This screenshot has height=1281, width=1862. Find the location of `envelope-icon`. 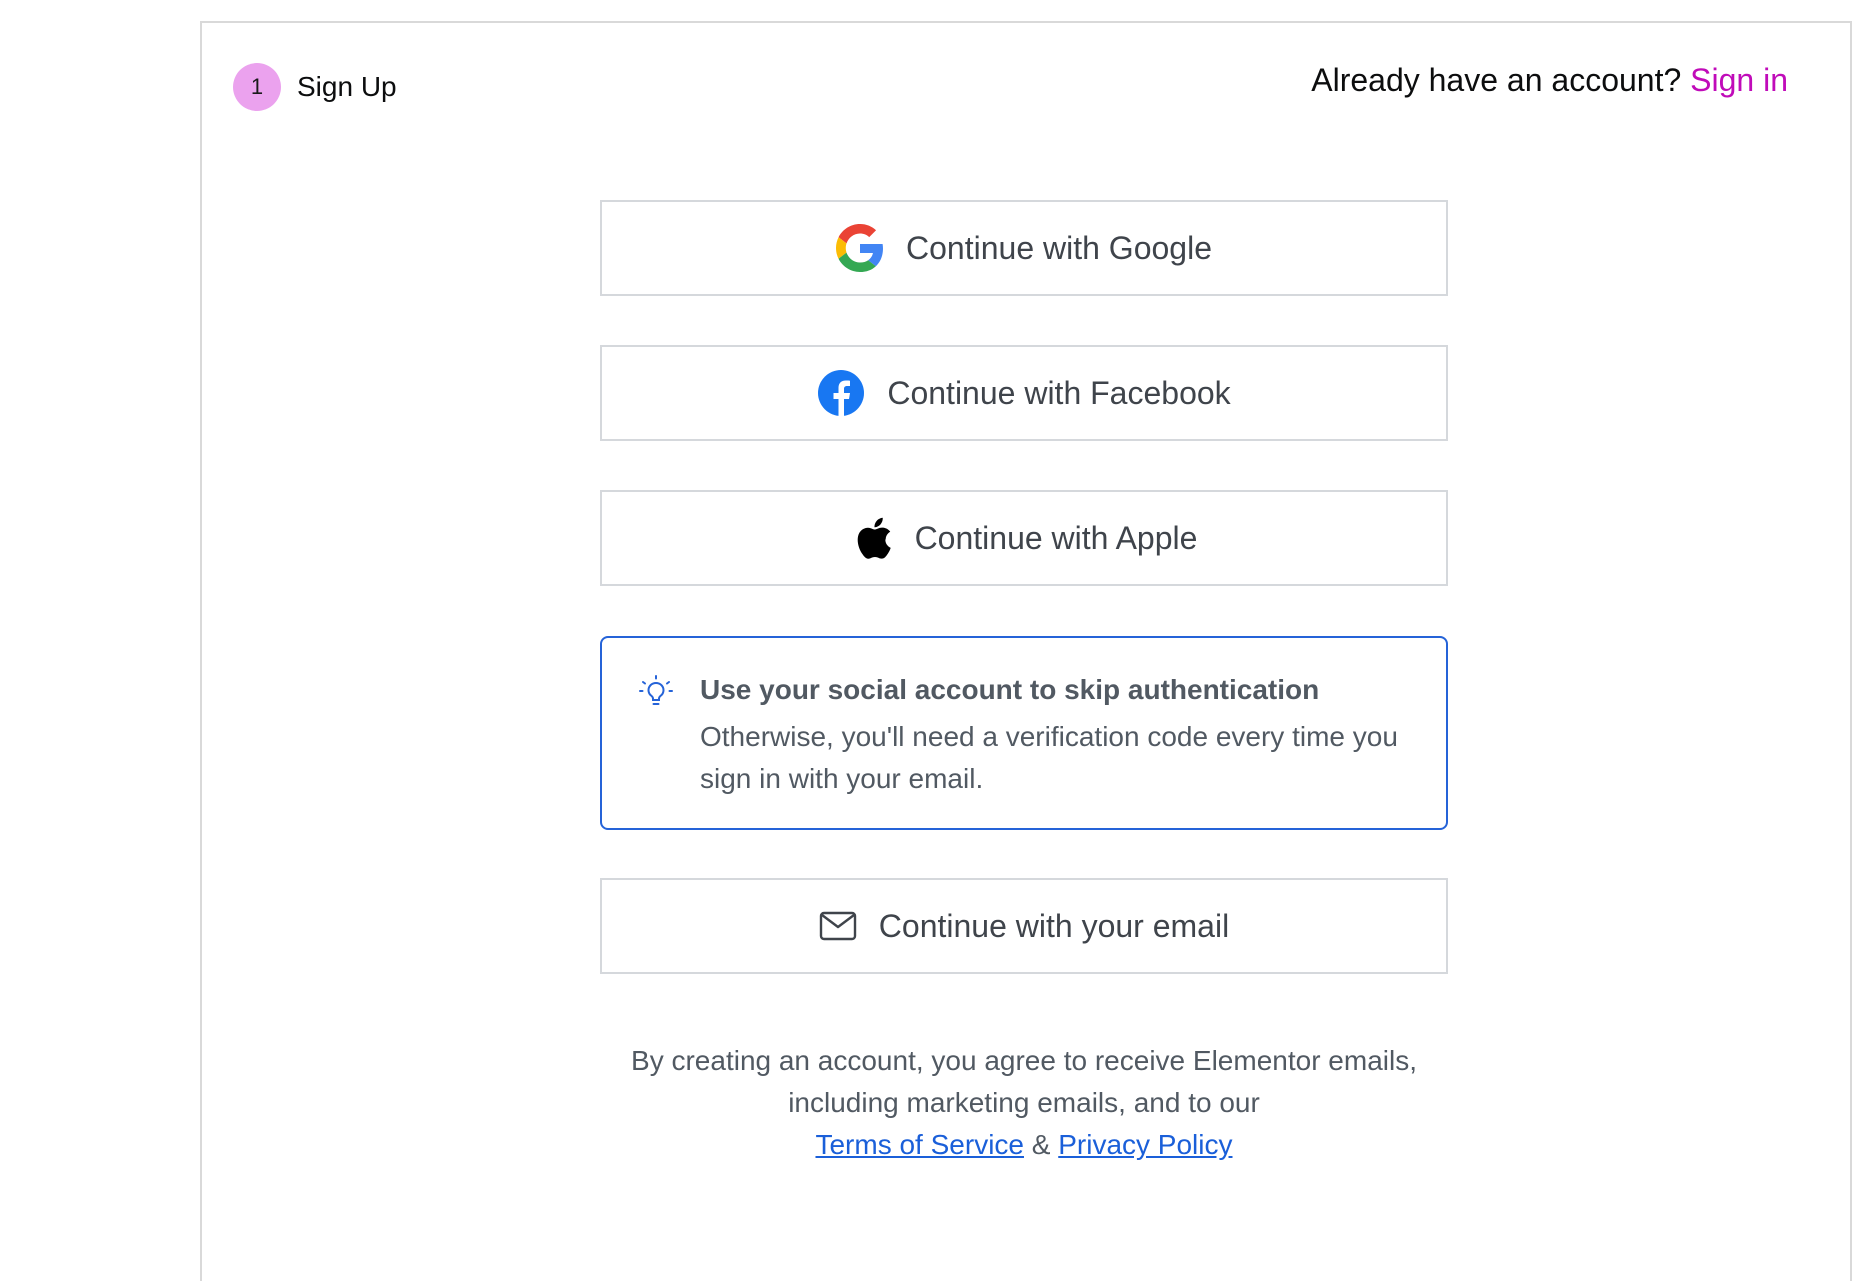

envelope-icon is located at coordinates (838, 926).